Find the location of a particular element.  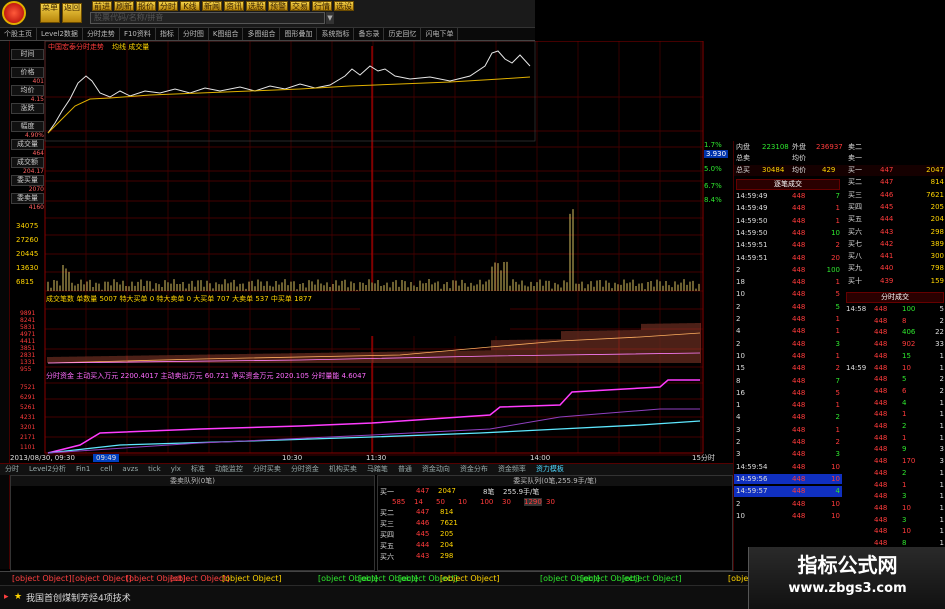

index-quote: [object Object] is located at coordinates (252, 578).